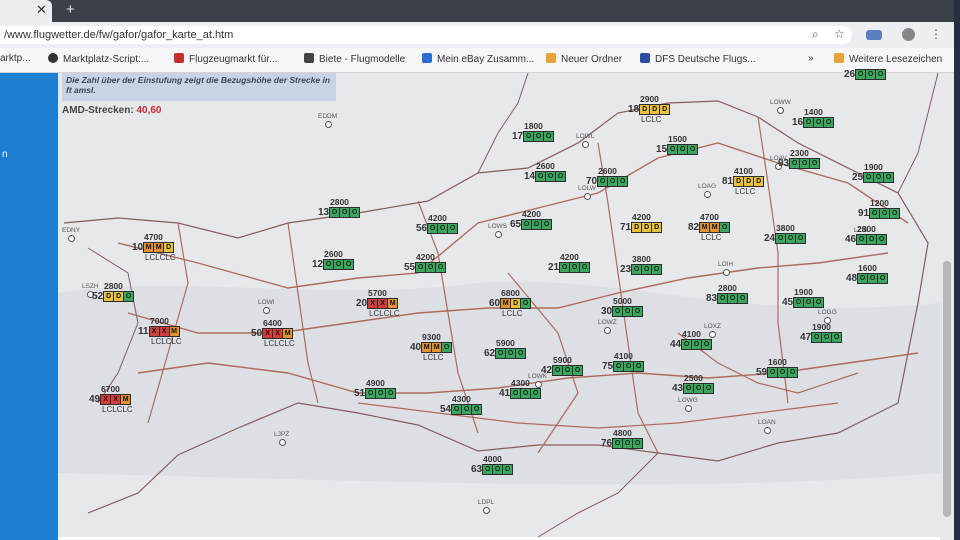 The height and width of the screenshot is (540, 960). What do you see at coordinates (584, 59) in the screenshot?
I see `bookmark-folder: Neuer Ordner` at bounding box center [584, 59].